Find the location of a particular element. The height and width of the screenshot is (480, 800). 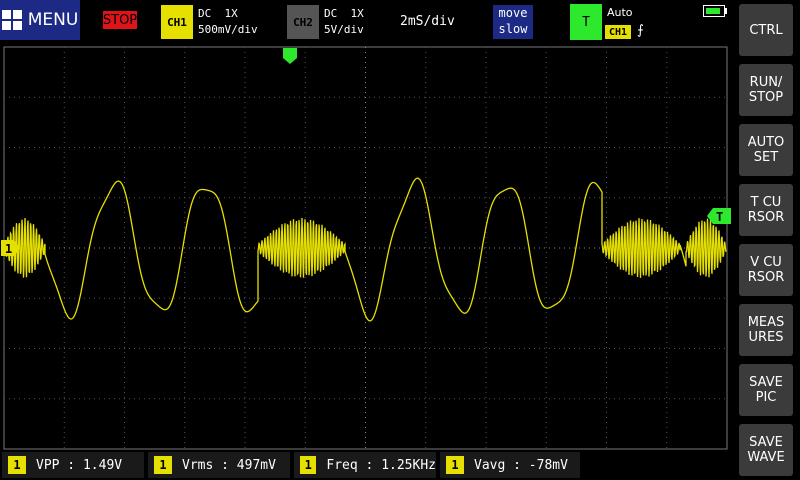

measurement-value: 1.49V is located at coordinates (102, 465).